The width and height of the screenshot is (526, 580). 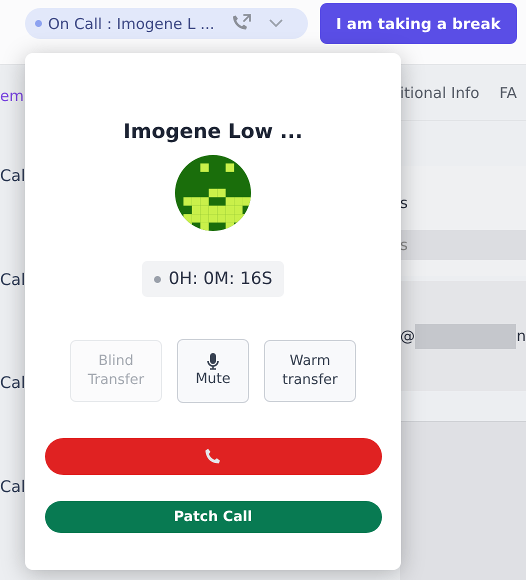 I want to click on status-dot, so click(x=38, y=23).